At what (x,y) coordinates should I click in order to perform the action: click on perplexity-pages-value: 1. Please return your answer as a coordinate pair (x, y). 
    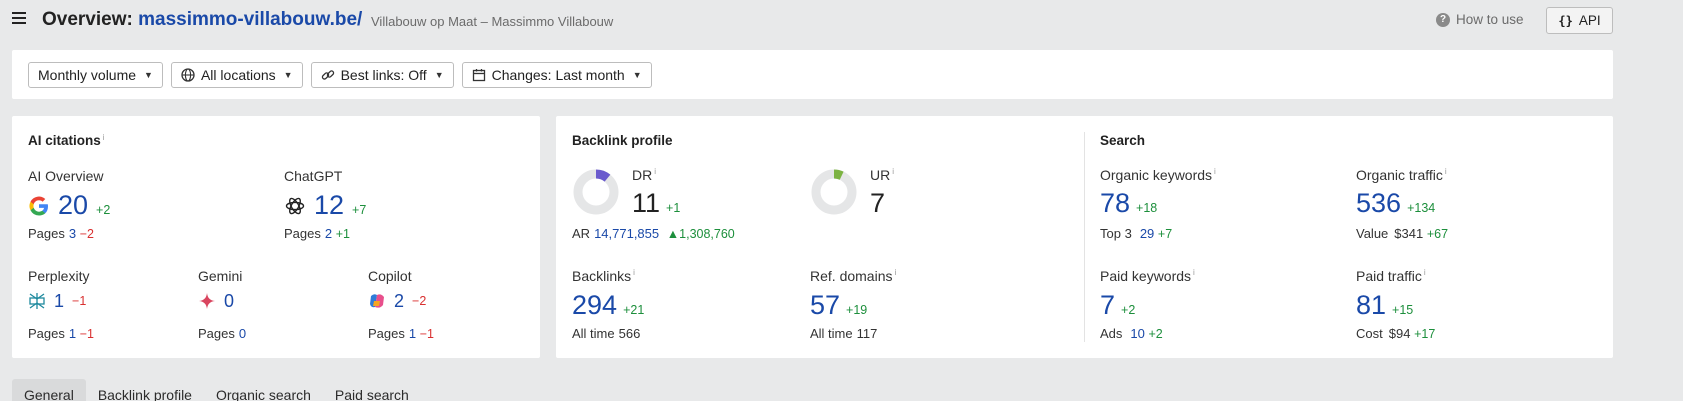
    Looking at the image, I should click on (72, 333).